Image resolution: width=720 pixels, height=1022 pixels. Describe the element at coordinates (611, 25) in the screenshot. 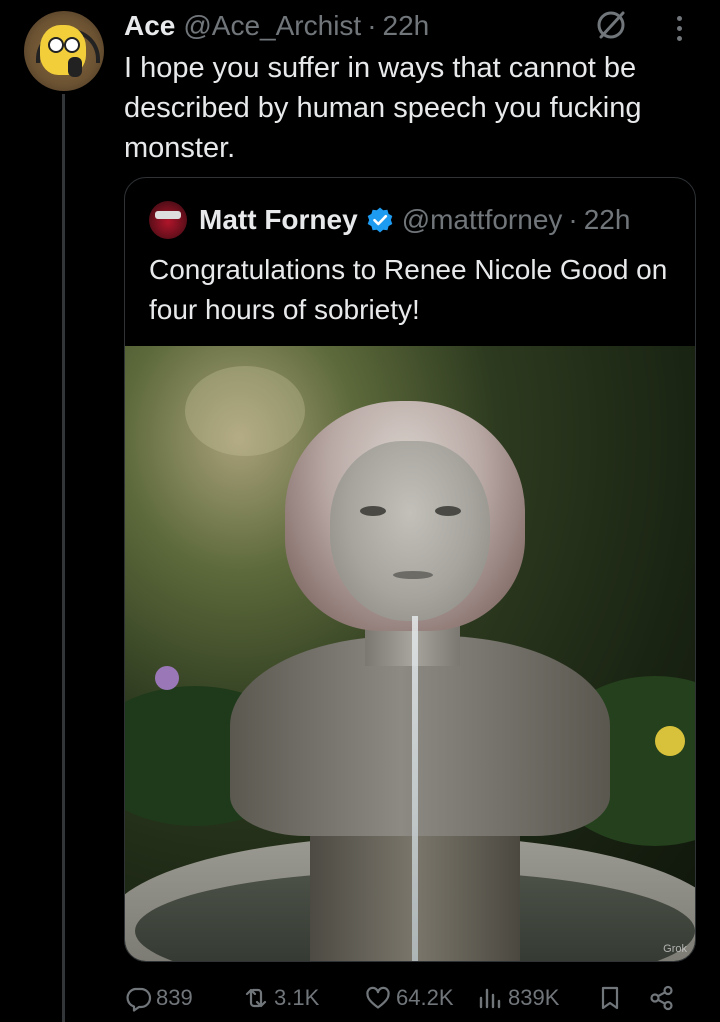

I see `grok-icon` at that location.